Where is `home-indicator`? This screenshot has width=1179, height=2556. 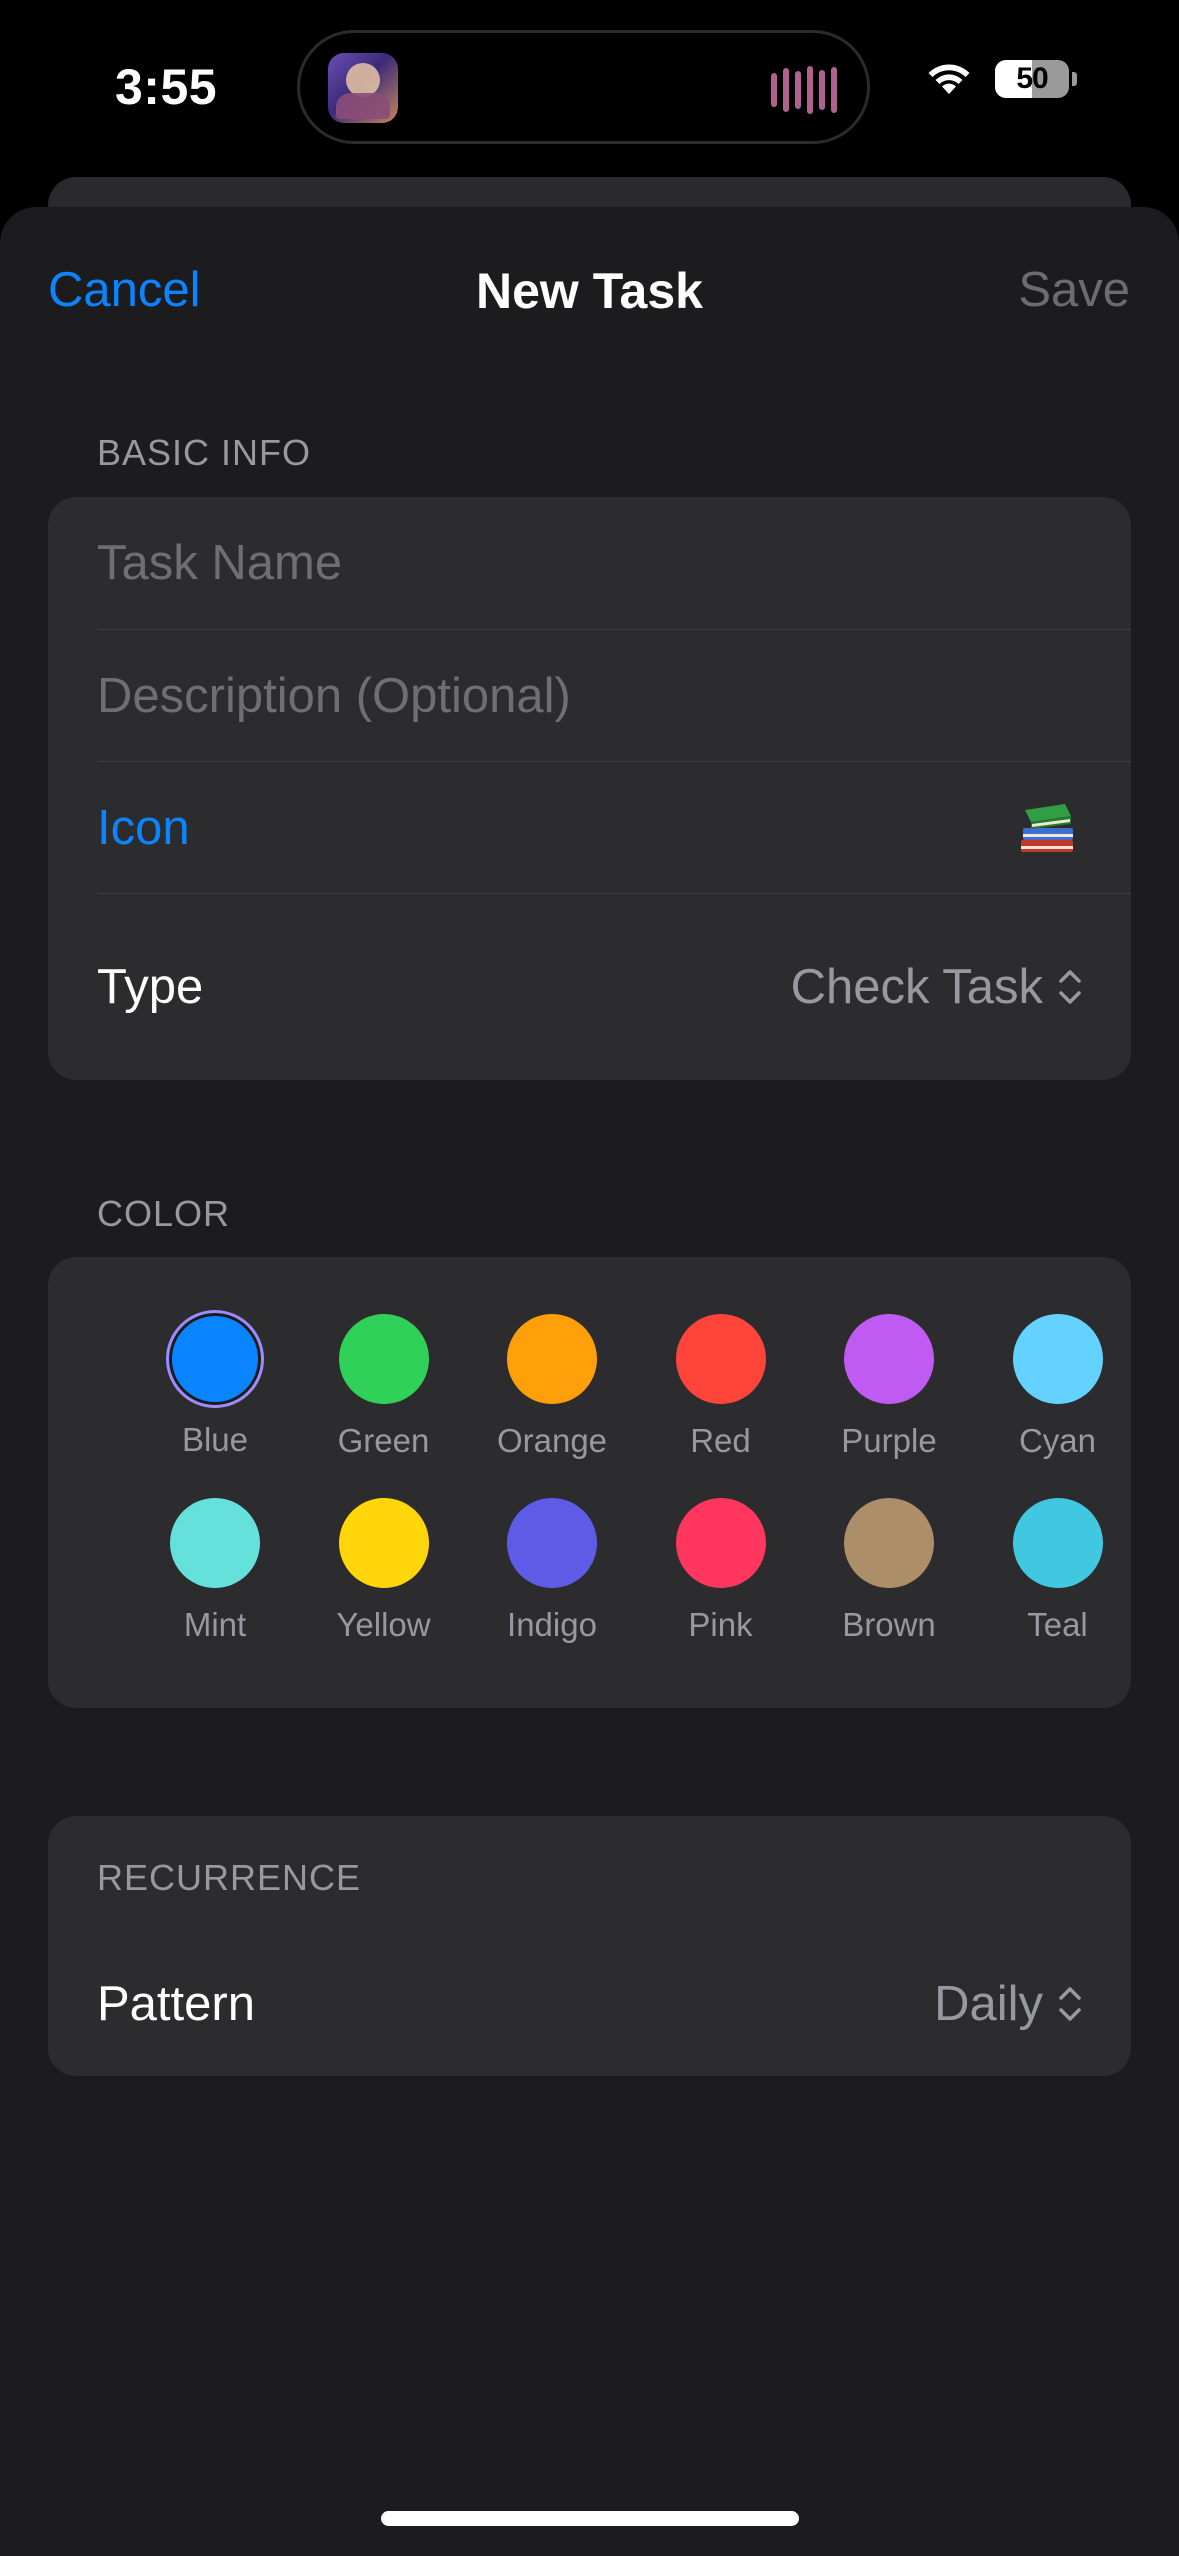
home-indicator is located at coordinates (590, 2518).